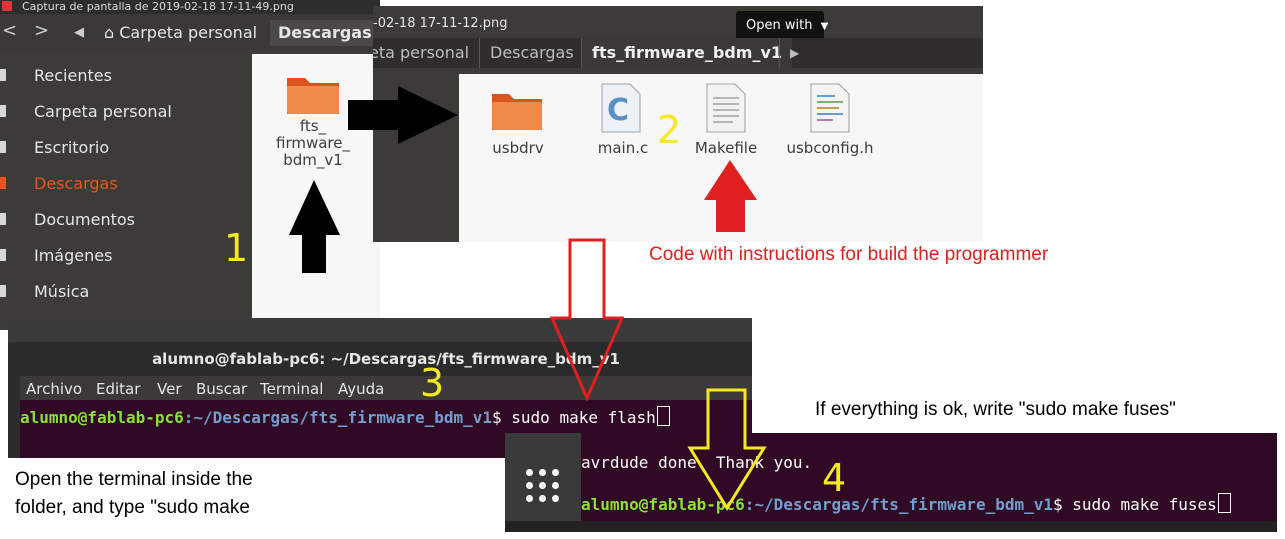 This screenshot has height=539, width=1285. I want to click on red-down-arrow, so click(587, 320).